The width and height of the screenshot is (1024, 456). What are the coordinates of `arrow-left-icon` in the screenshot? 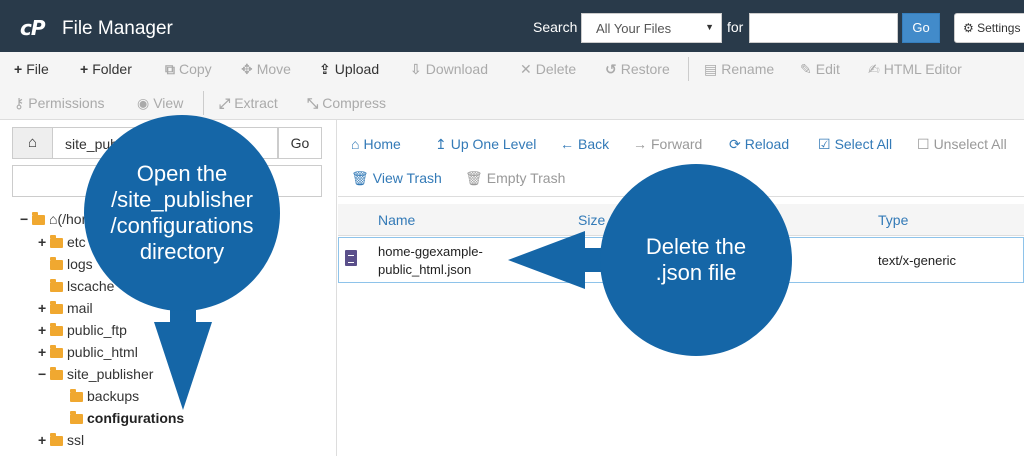 It's located at (560, 260).